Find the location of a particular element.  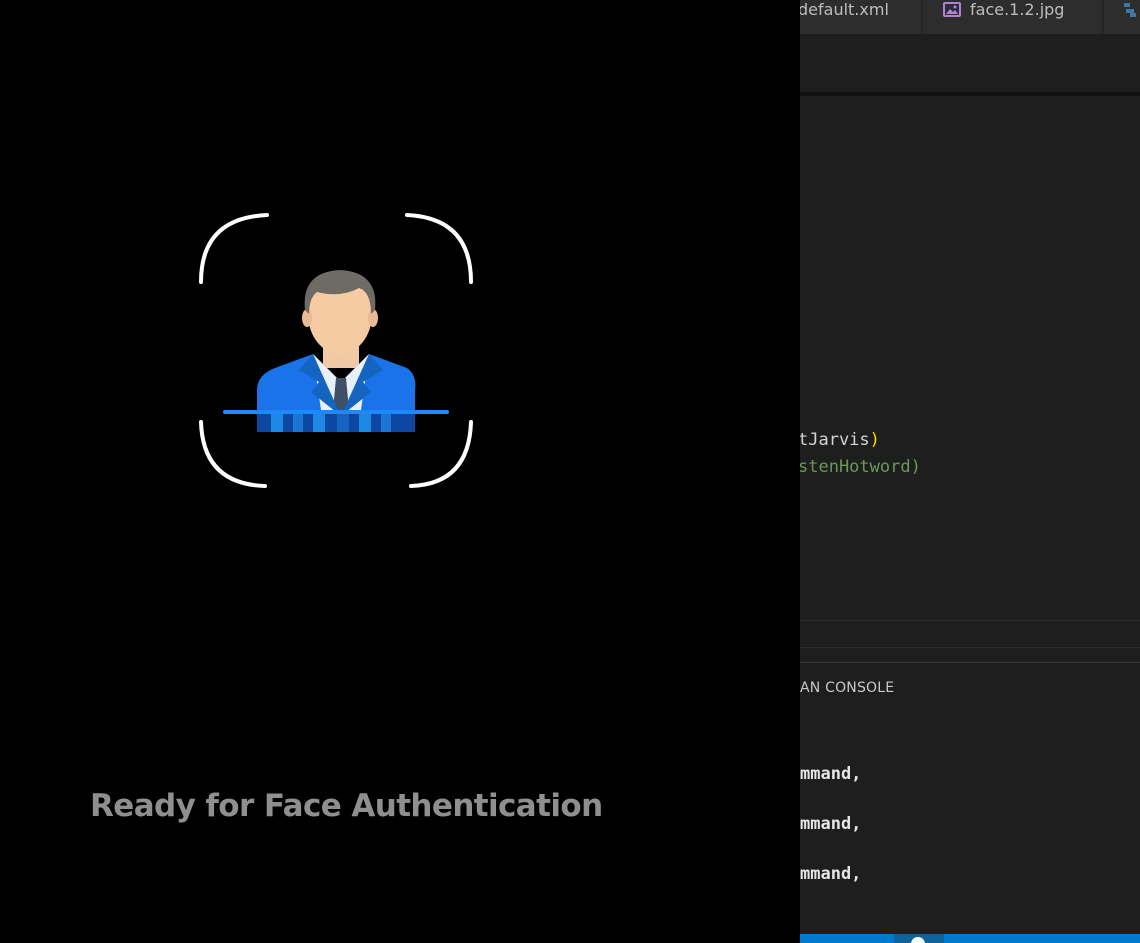

face-auth-status-text: Ready for Face Authentication is located at coordinates (346, 806).